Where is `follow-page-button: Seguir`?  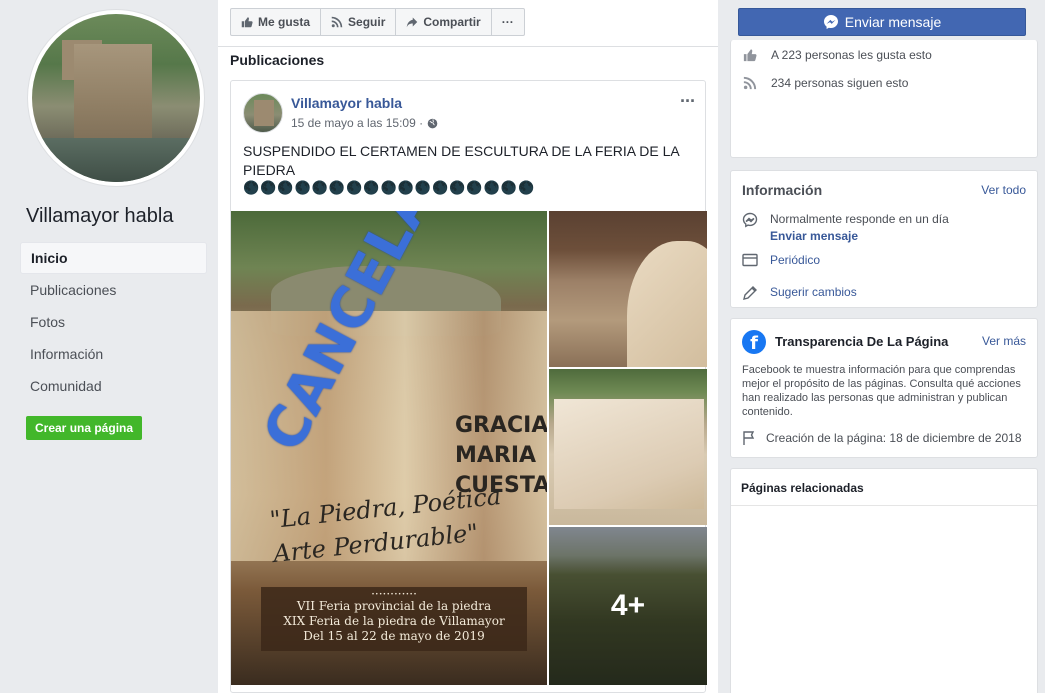 follow-page-button: Seguir is located at coordinates (359, 22).